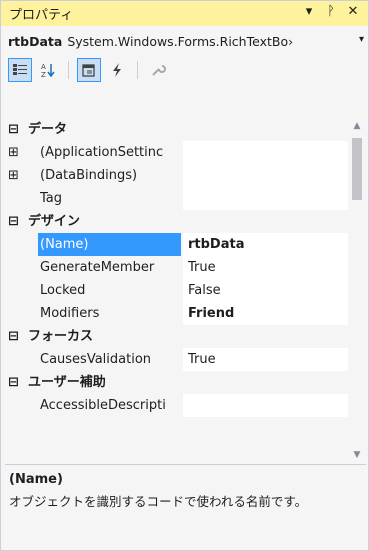 The width and height of the screenshot is (369, 551). I want to click on events-button, so click(117, 70).